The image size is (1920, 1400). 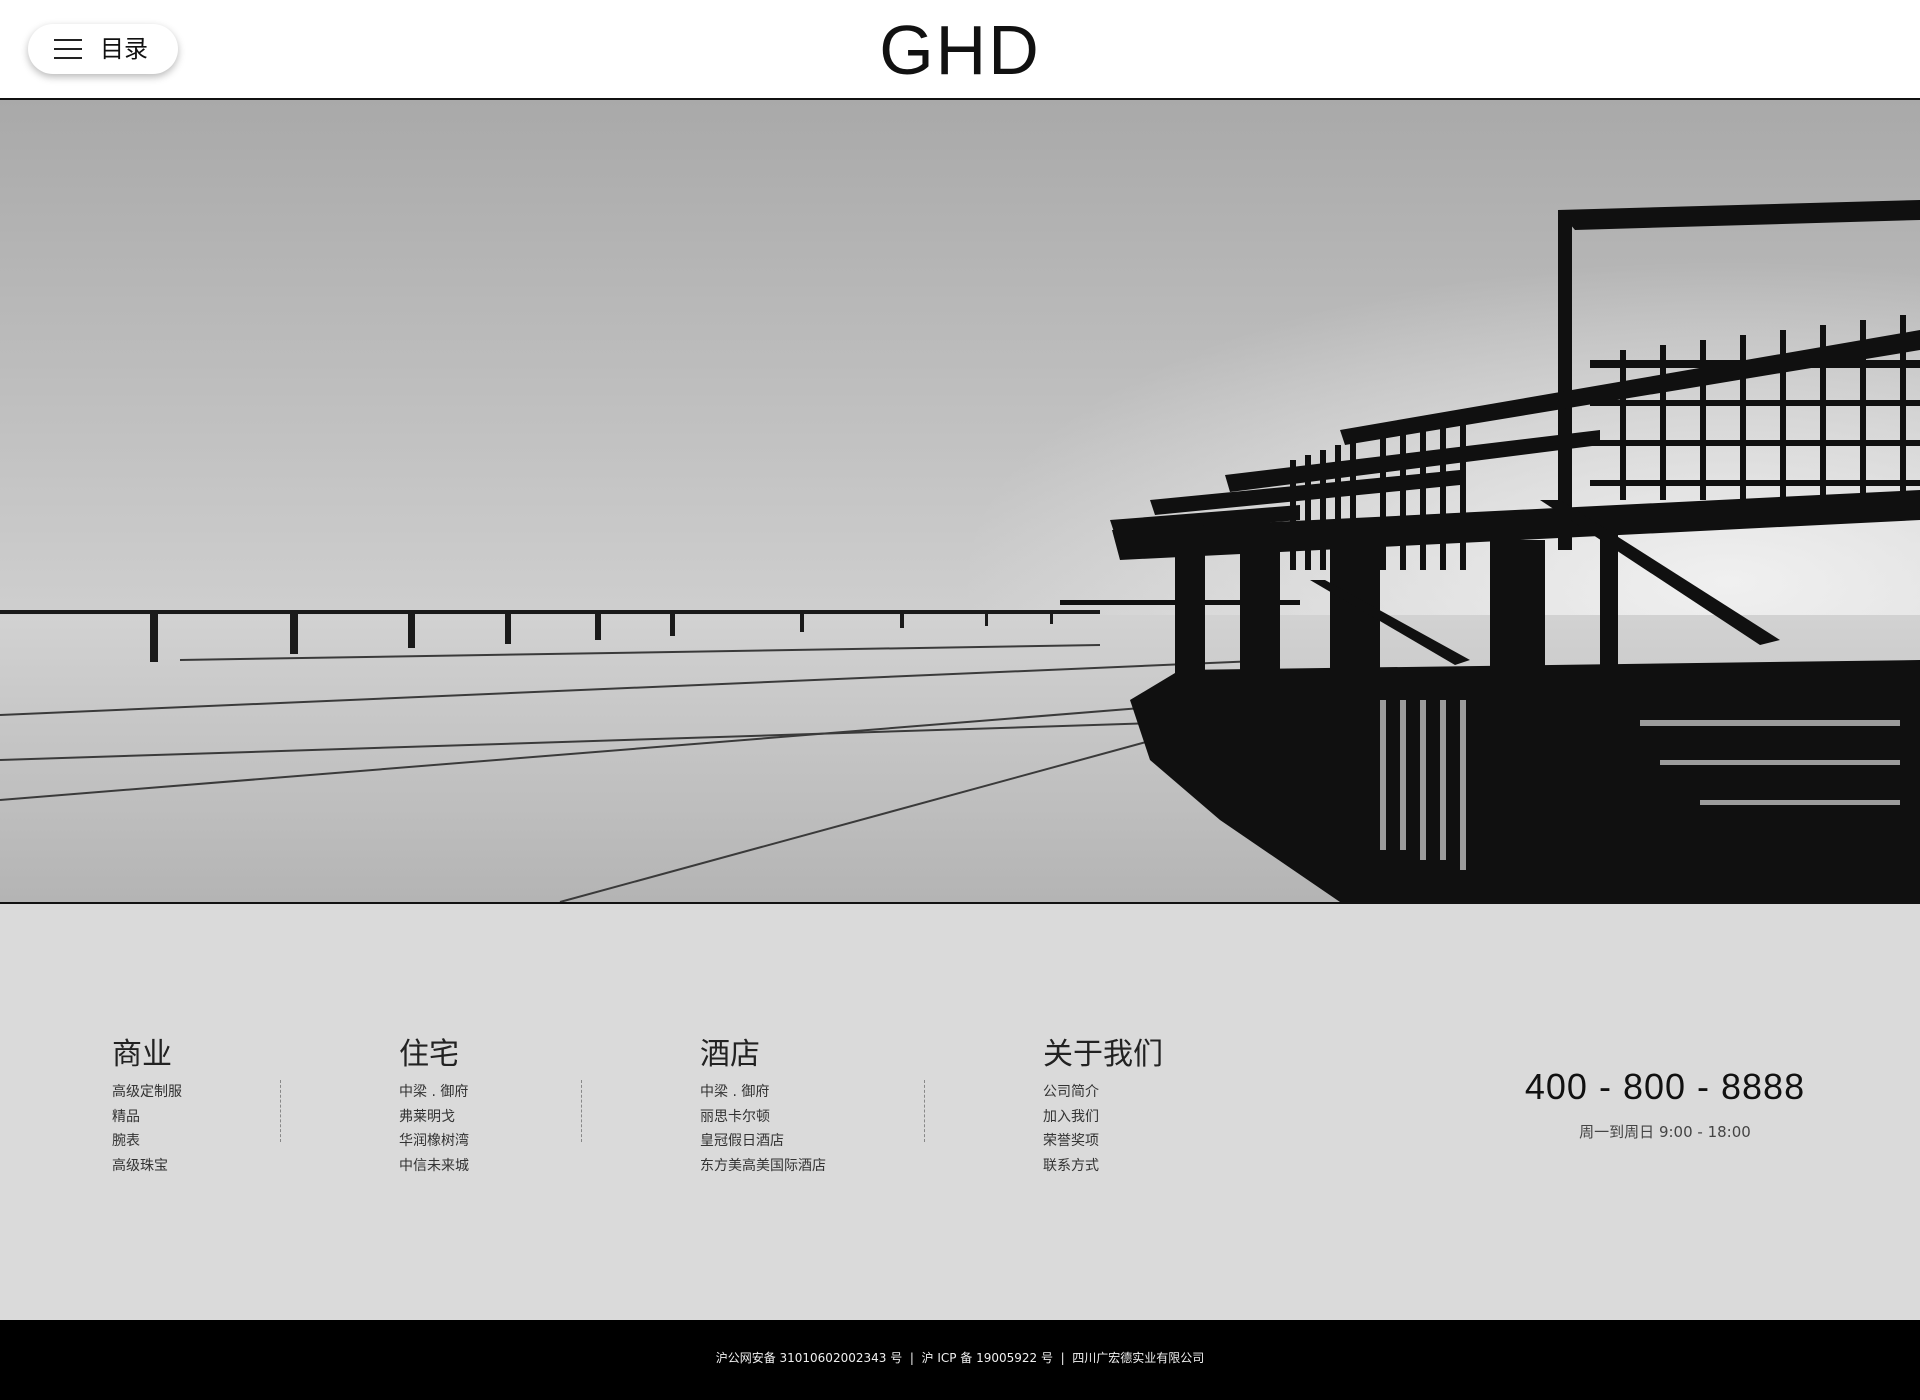 What do you see at coordinates (763, 1117) in the screenshot?
I see `footer-link: 丽思卡尔顿` at bounding box center [763, 1117].